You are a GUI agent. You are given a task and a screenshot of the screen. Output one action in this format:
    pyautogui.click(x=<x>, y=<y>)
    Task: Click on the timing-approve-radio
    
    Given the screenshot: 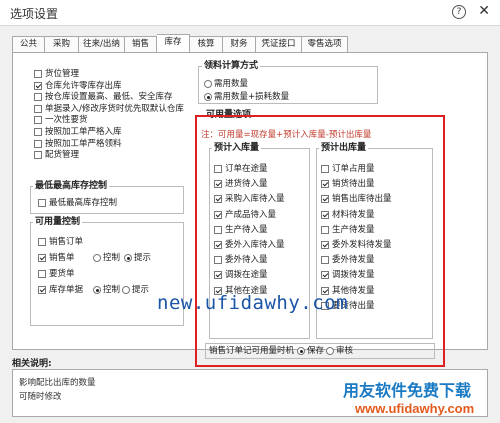 What is the action you would take?
    pyautogui.click(x=330, y=351)
    